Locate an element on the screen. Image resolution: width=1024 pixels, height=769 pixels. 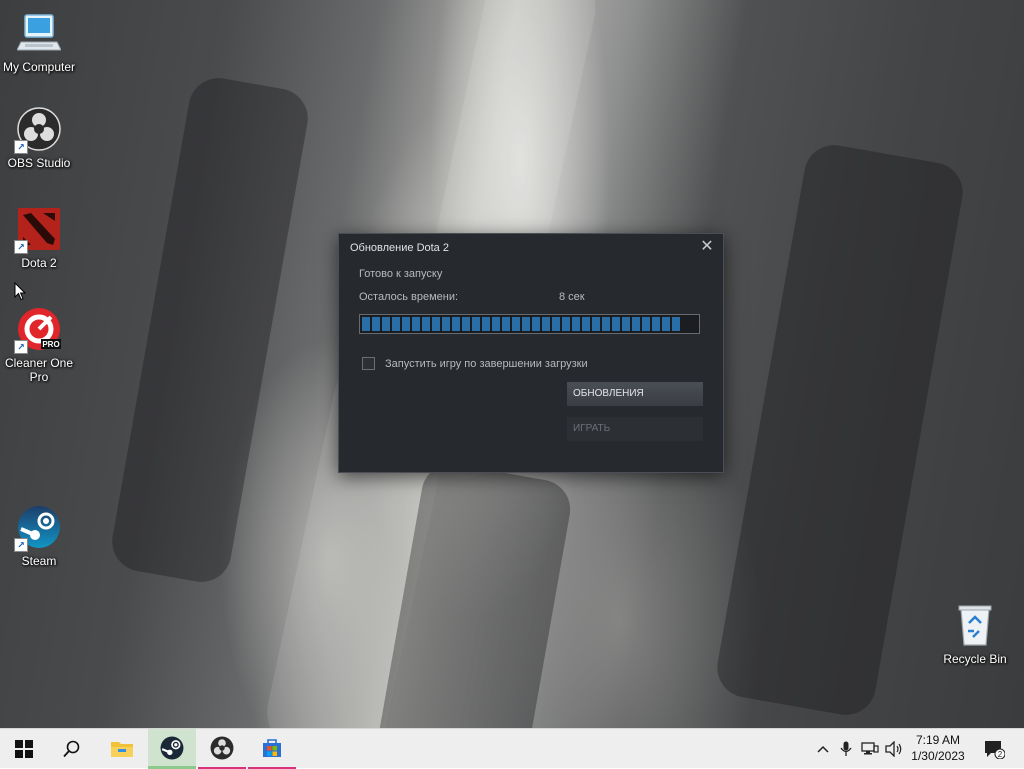
start-icon is located at coordinates (24, 749).